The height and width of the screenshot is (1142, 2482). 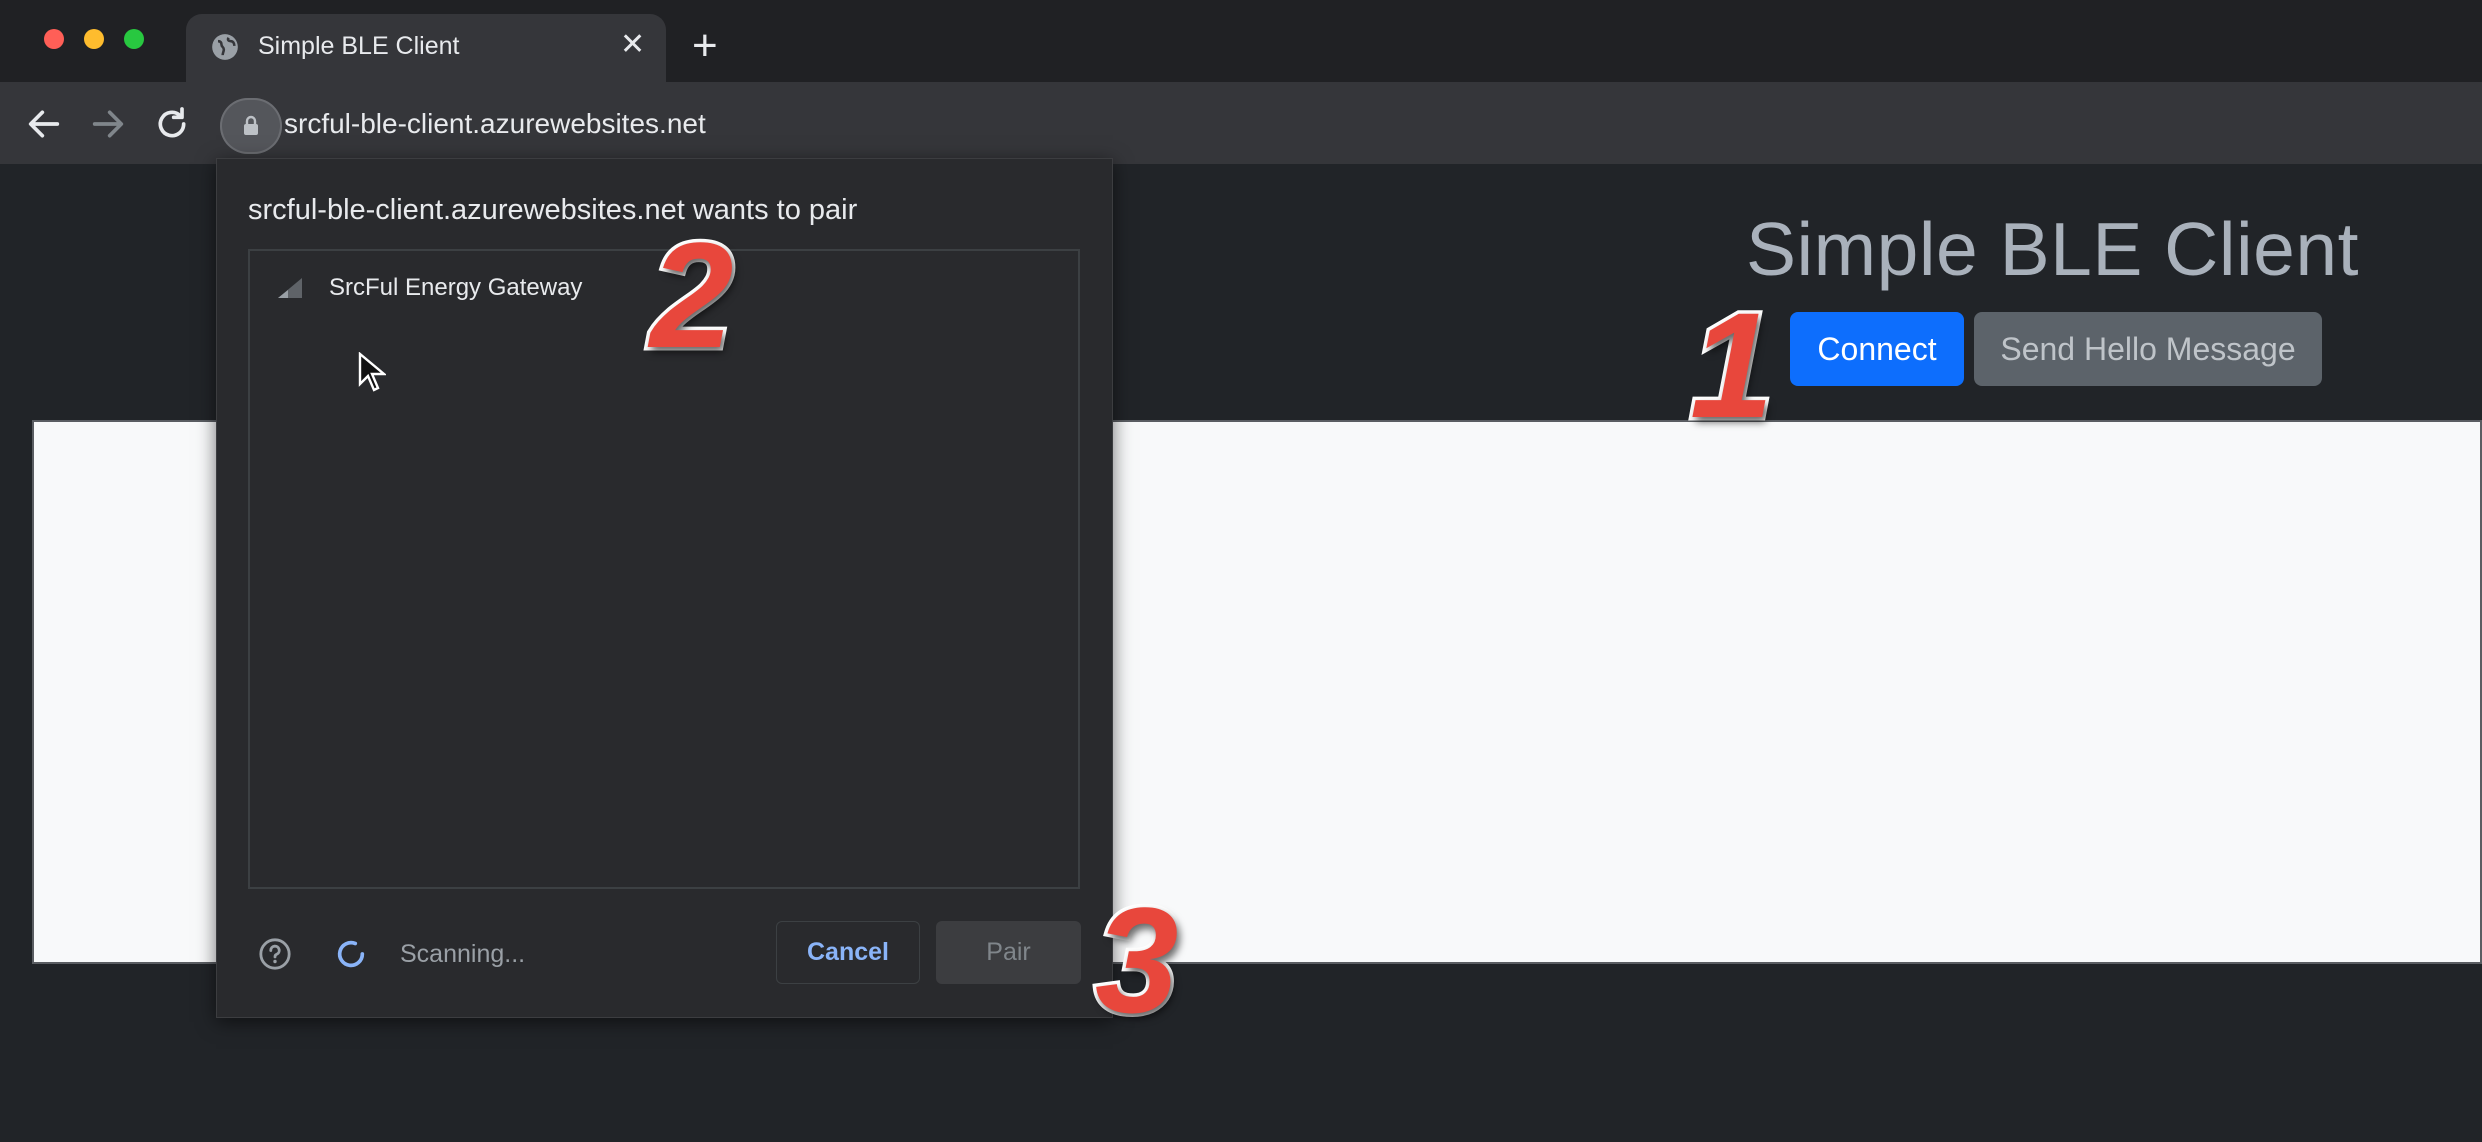 I want to click on window-minimize-button, so click(x=94, y=39).